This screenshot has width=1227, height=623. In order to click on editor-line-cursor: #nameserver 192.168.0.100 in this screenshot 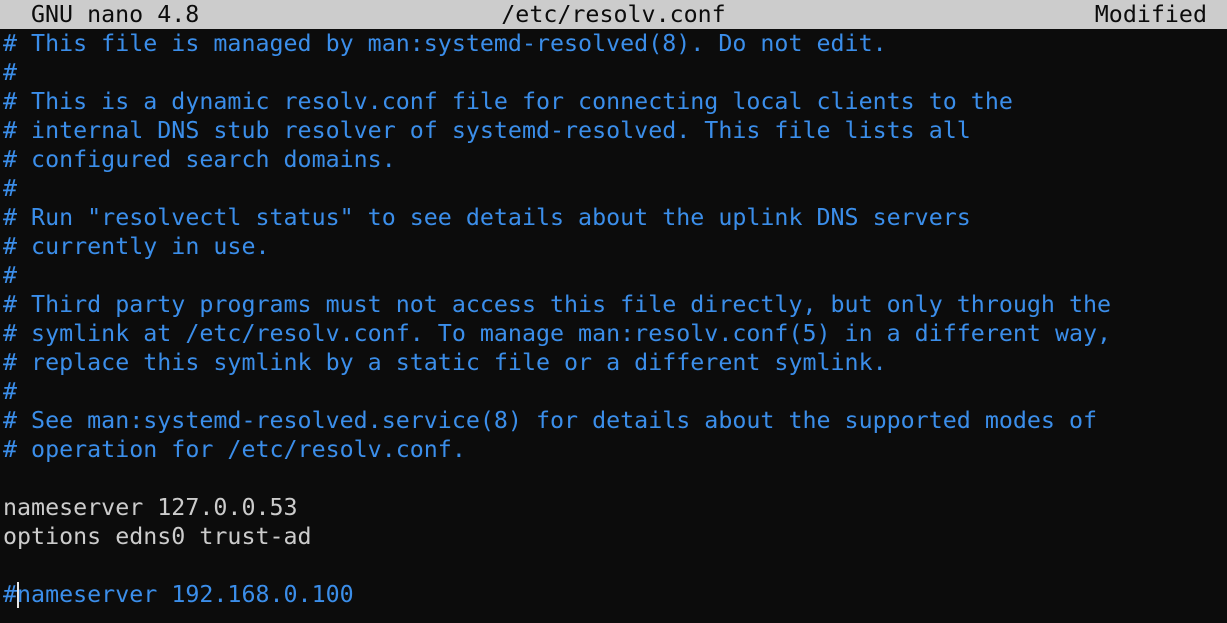, I will do `click(613, 594)`.